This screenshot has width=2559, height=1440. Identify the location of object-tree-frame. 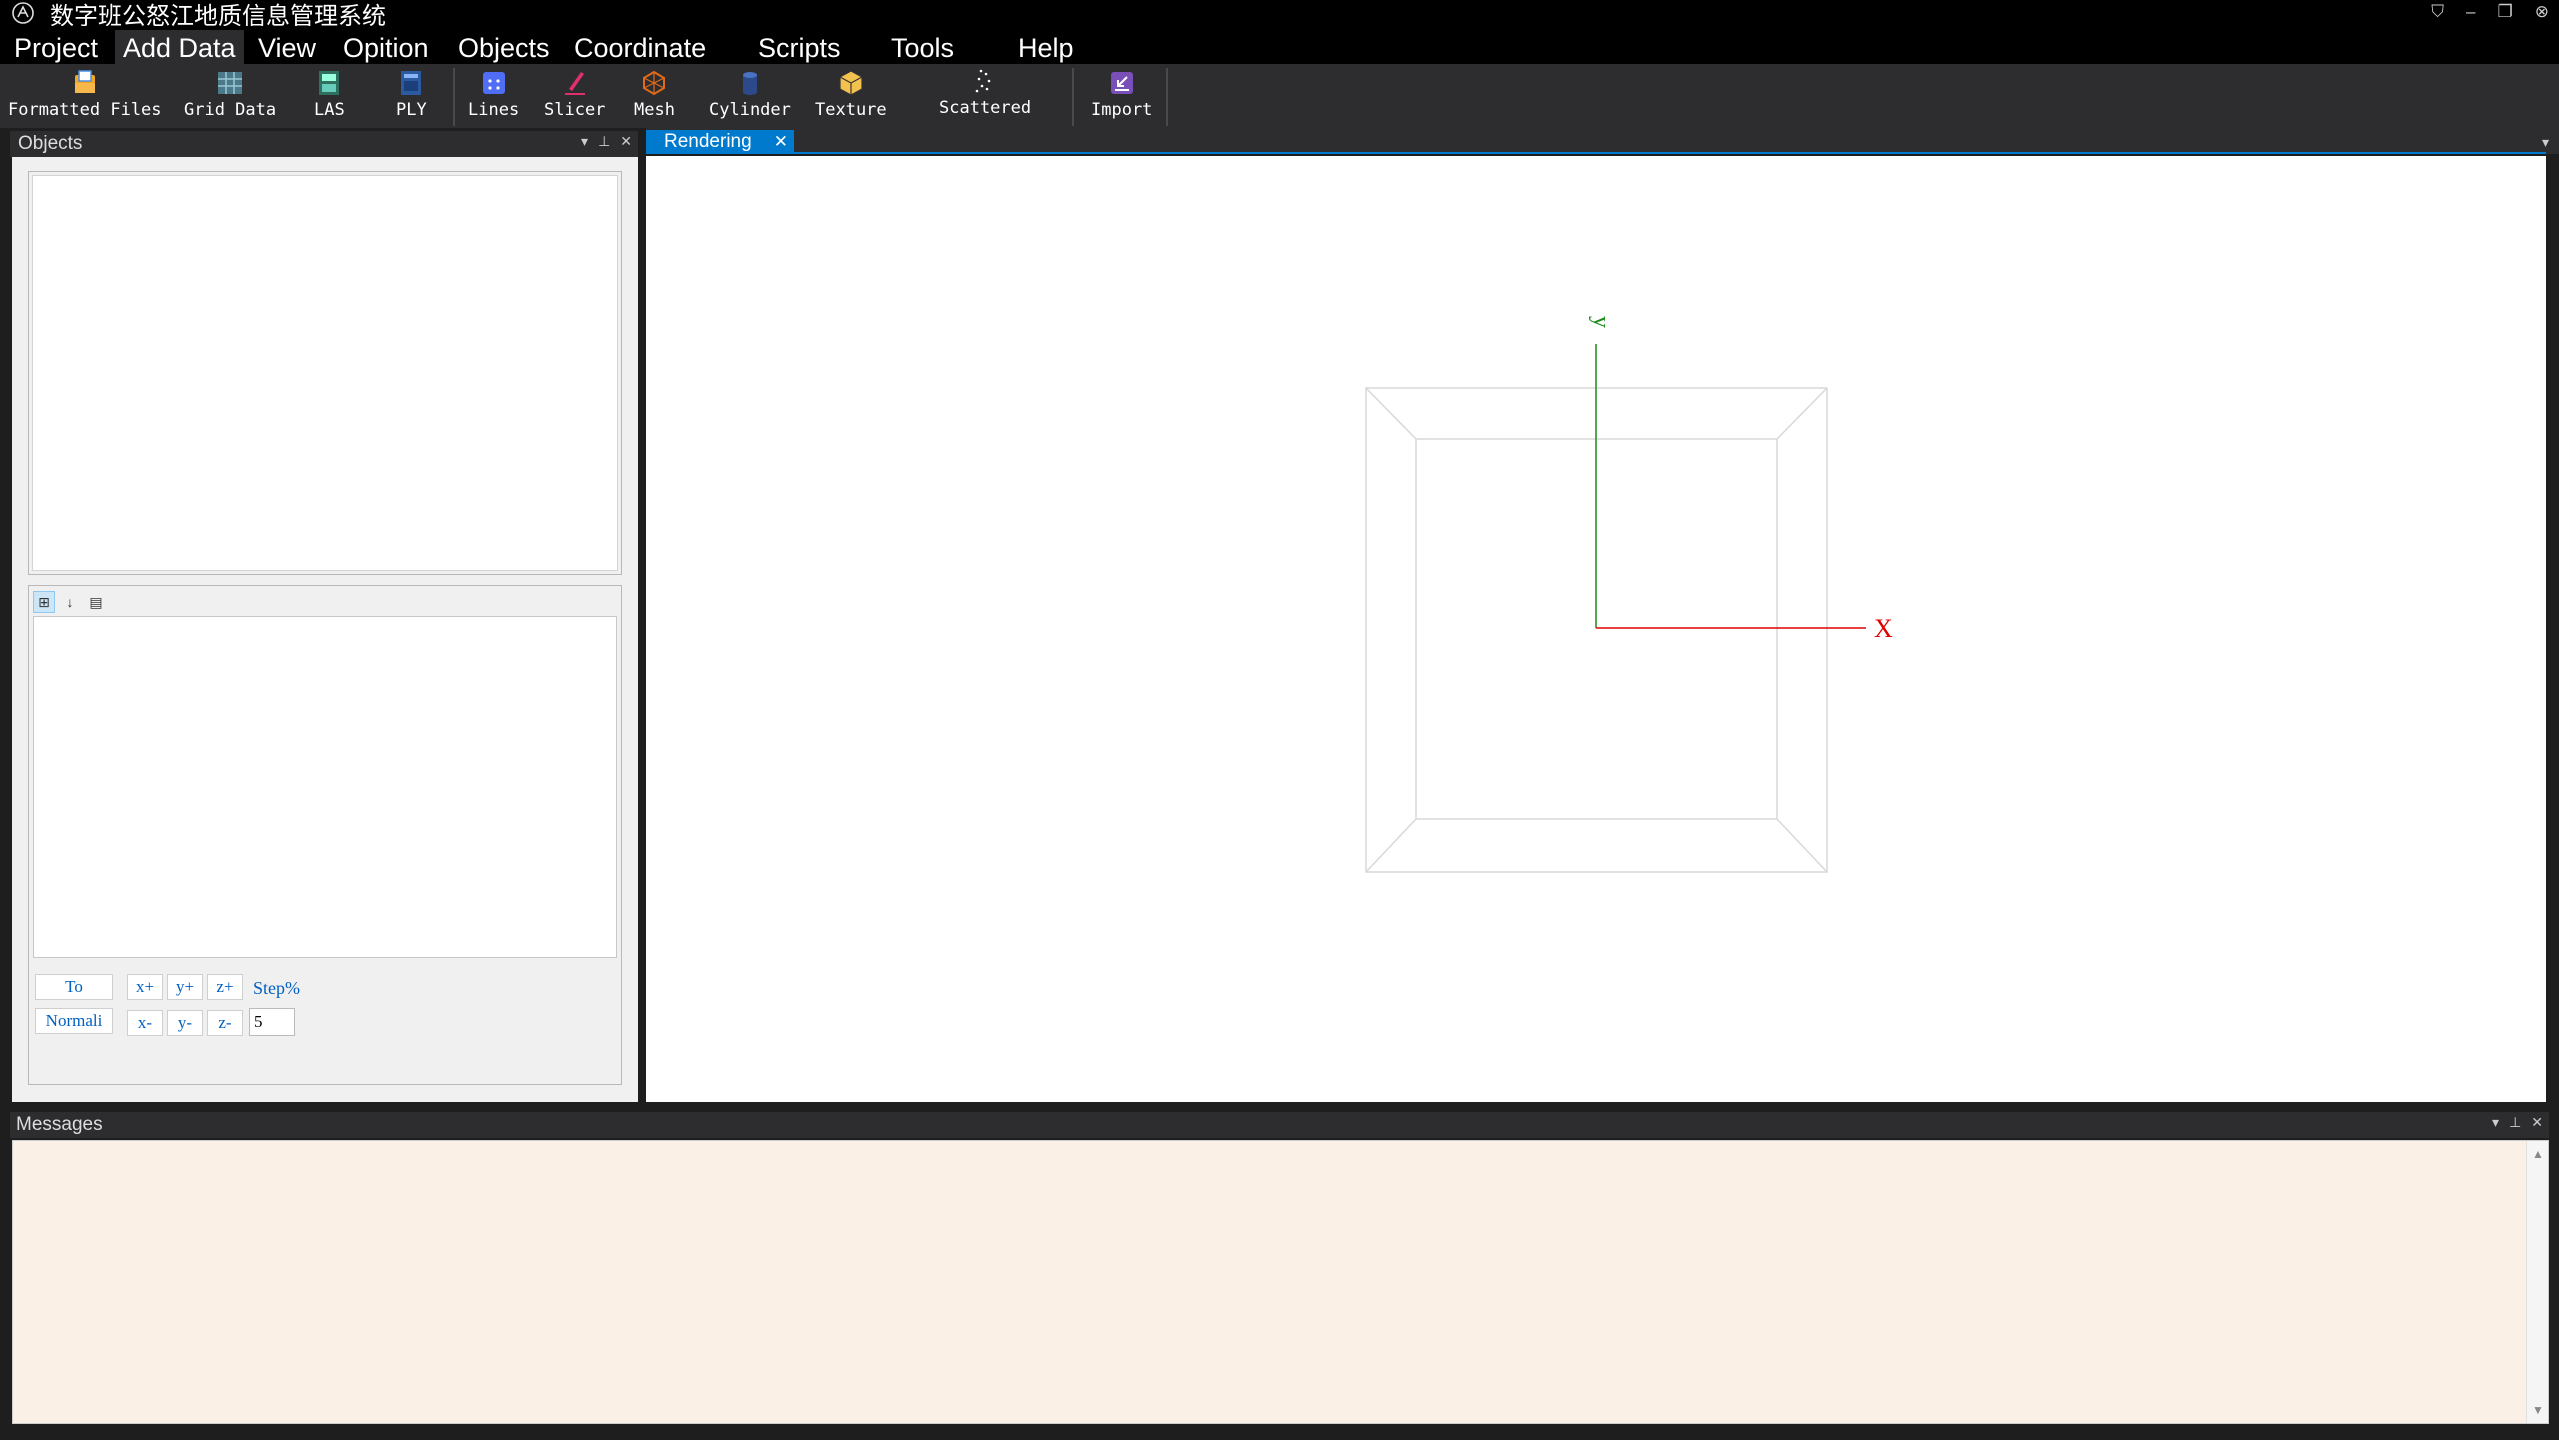
(325, 373).